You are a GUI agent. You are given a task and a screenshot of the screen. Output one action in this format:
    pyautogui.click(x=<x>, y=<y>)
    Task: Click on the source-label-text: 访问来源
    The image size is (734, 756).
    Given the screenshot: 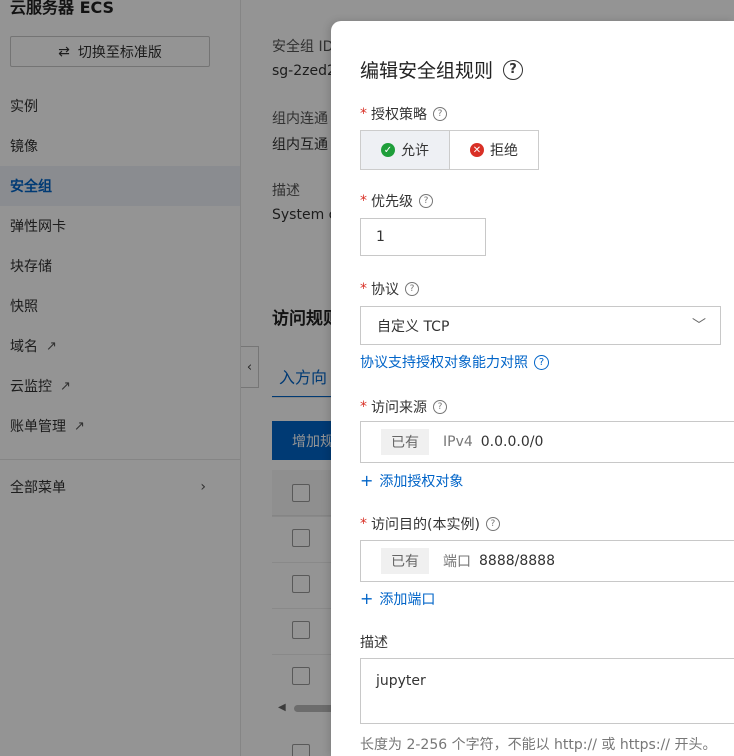 What is the action you would take?
    pyautogui.click(x=399, y=408)
    